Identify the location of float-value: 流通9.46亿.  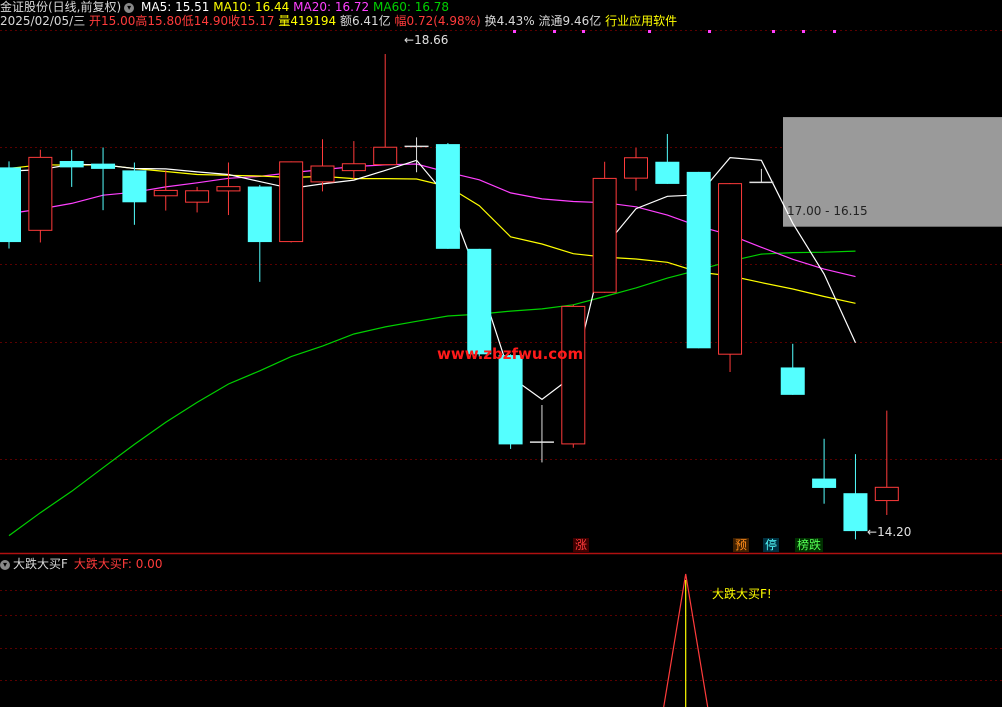
(570, 21).